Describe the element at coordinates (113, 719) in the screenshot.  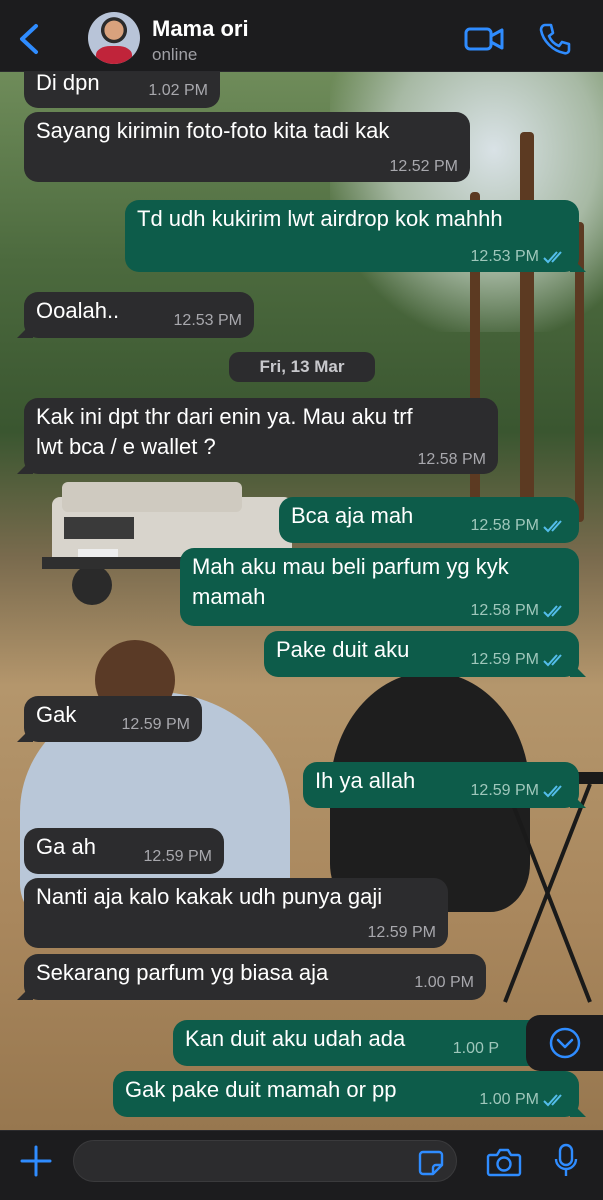
I see `message-incoming: Gak 12.59 PM` at that location.